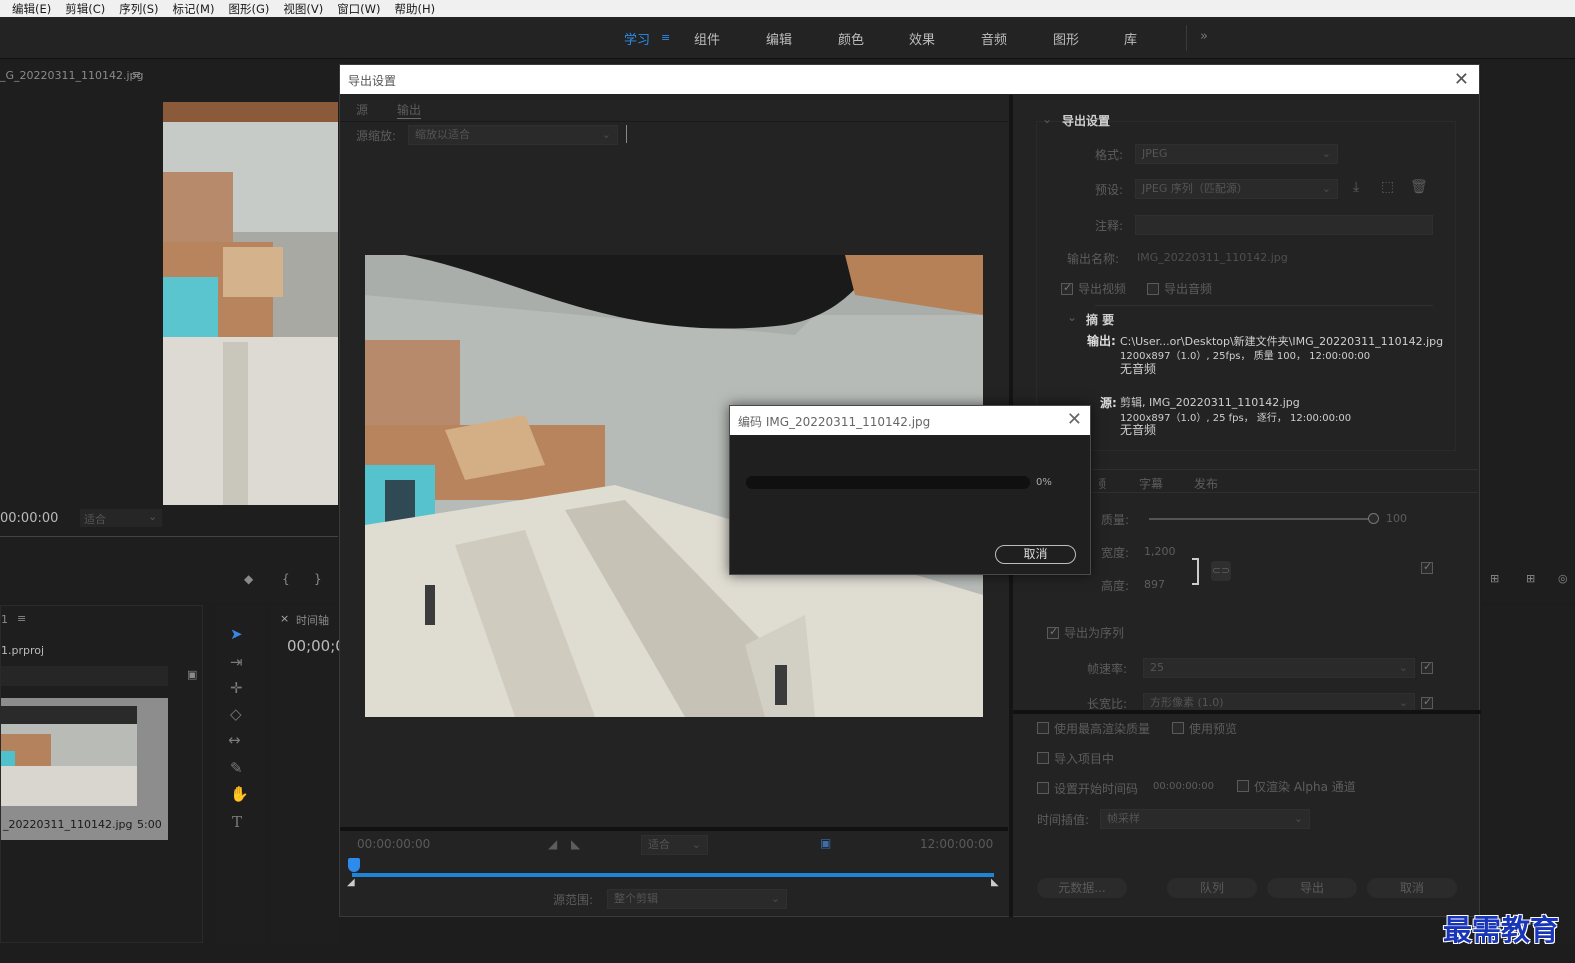  What do you see at coordinates (318, 579) in the screenshot?
I see `mark-out-icon: }` at bounding box center [318, 579].